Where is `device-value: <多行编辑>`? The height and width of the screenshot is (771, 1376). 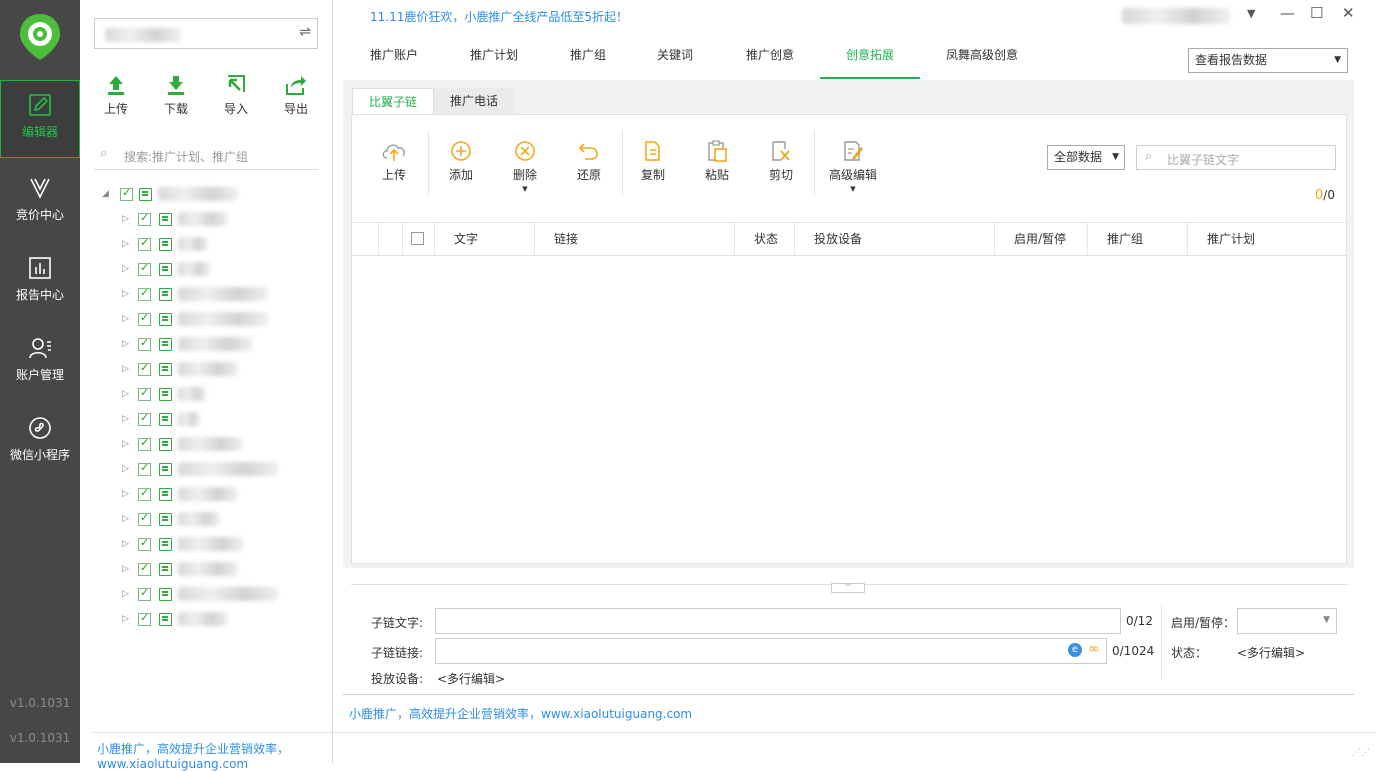 device-value: <多行编辑> is located at coordinates (471, 678).